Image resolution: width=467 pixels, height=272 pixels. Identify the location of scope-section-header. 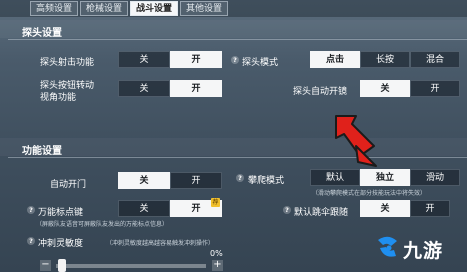
(233, 29).